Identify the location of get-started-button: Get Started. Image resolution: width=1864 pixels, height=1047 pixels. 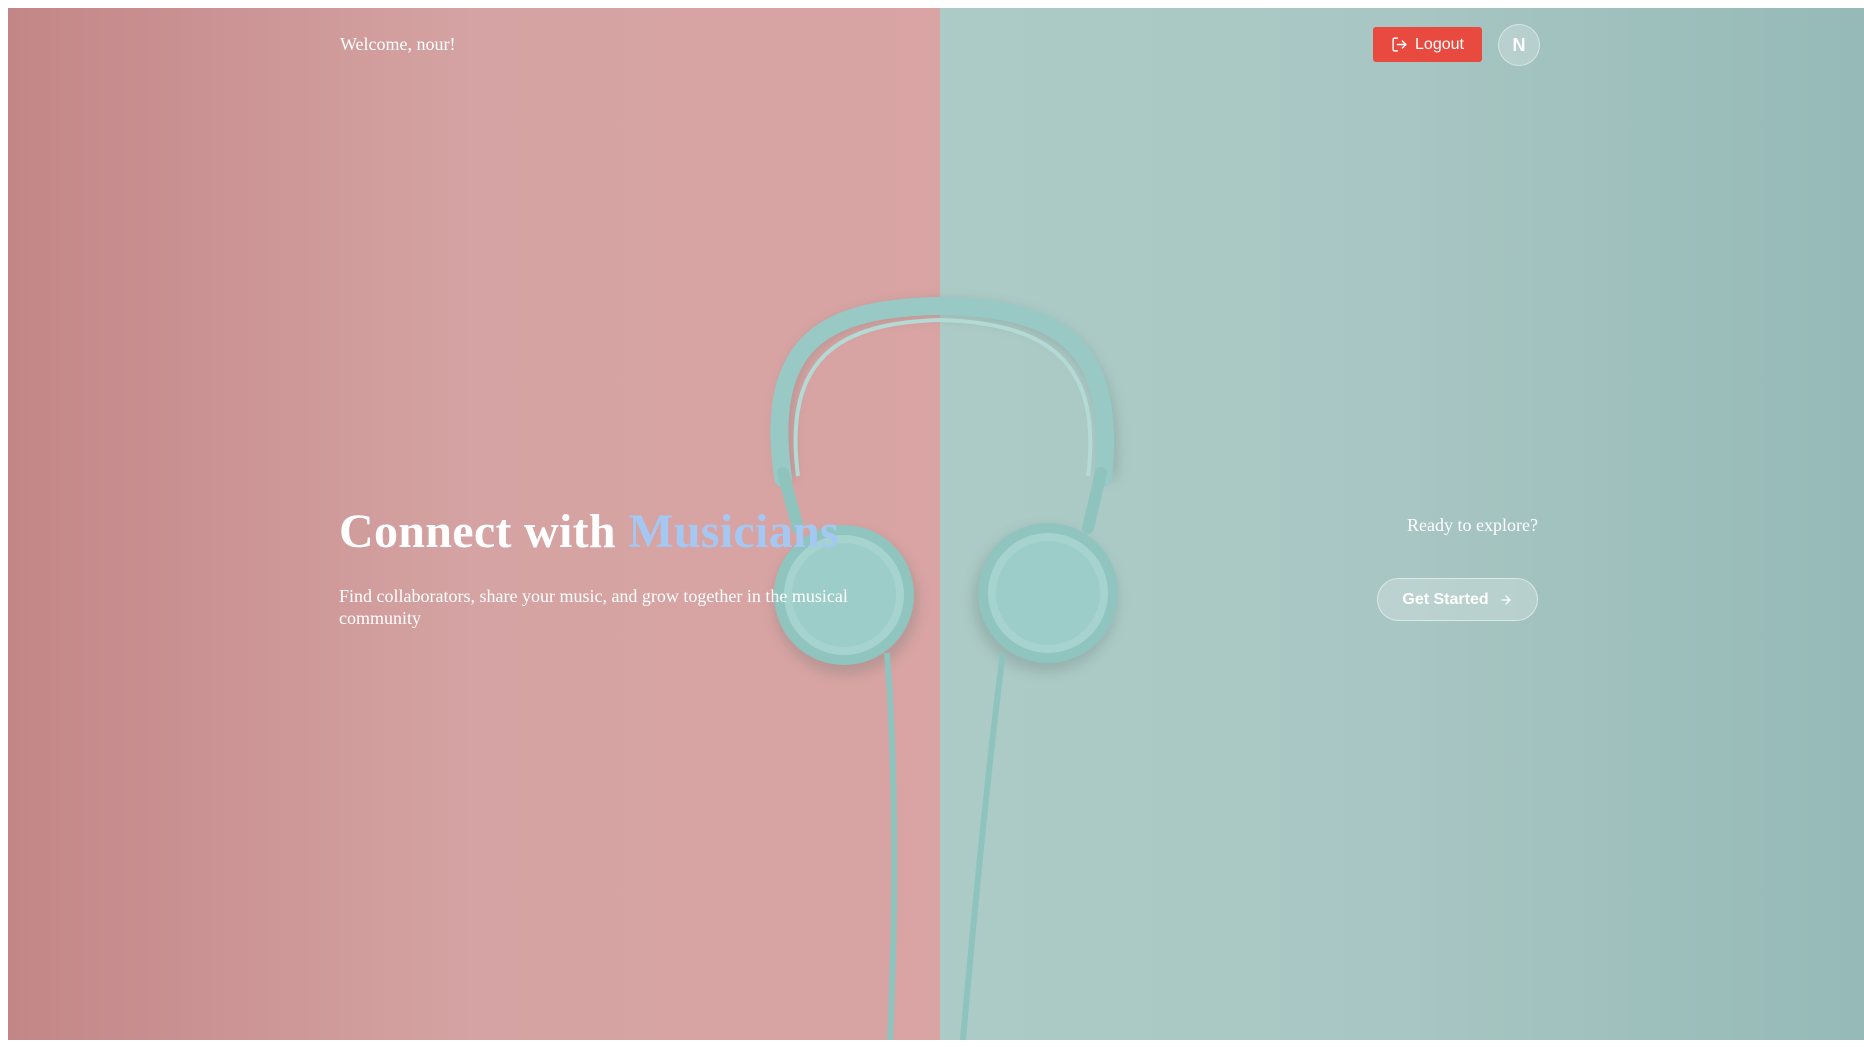
(1457, 599).